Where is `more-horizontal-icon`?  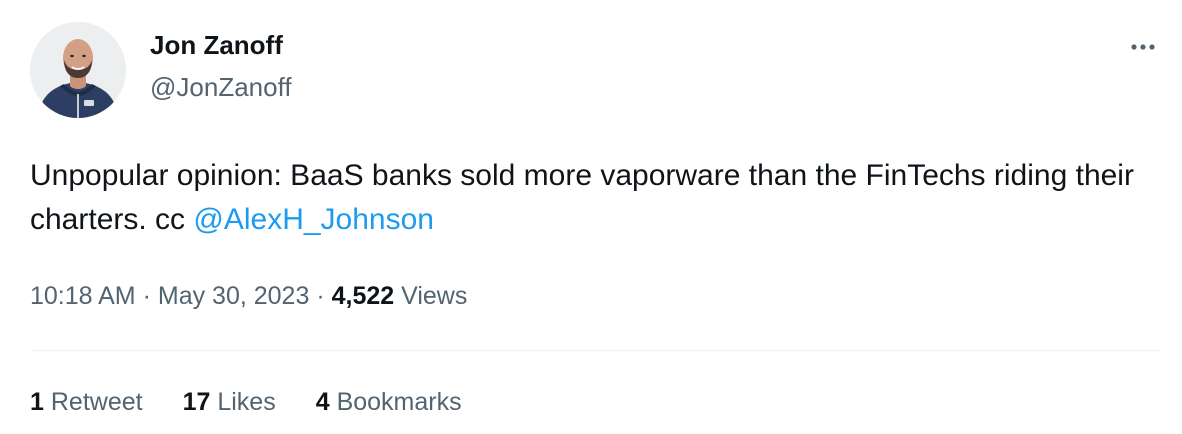
more-horizontal-icon is located at coordinates (1143, 47).